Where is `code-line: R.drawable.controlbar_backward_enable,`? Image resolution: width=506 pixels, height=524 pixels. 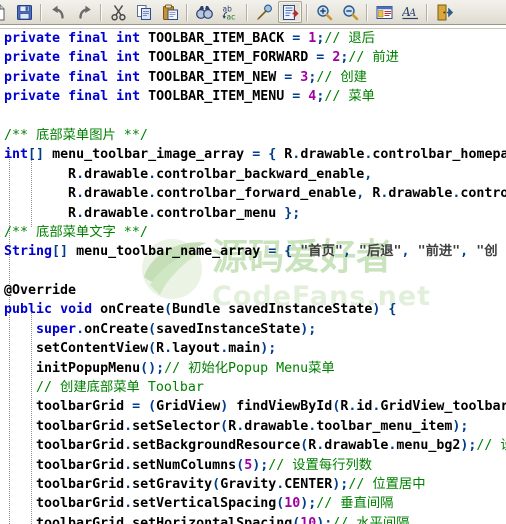
code-line: R.drawable.controlbar_backward_enable, is located at coordinates (220, 174).